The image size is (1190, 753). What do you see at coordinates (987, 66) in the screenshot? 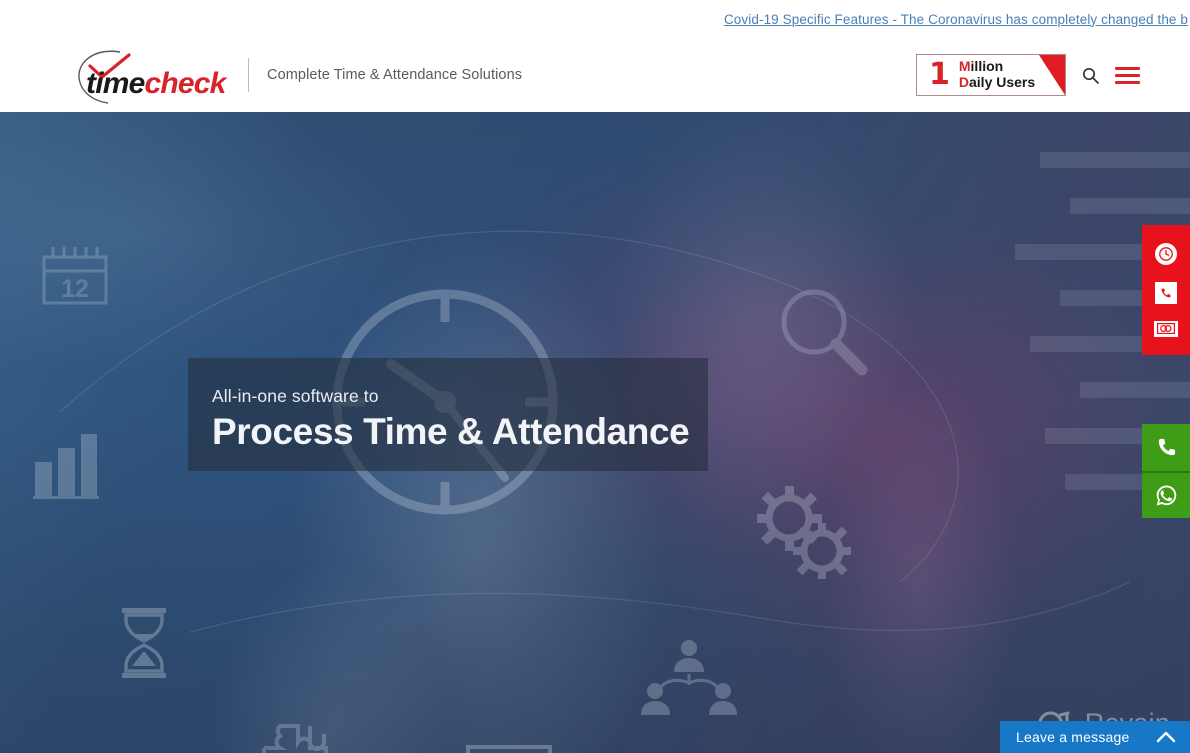
I see `badge-line1-rest: illion` at bounding box center [987, 66].